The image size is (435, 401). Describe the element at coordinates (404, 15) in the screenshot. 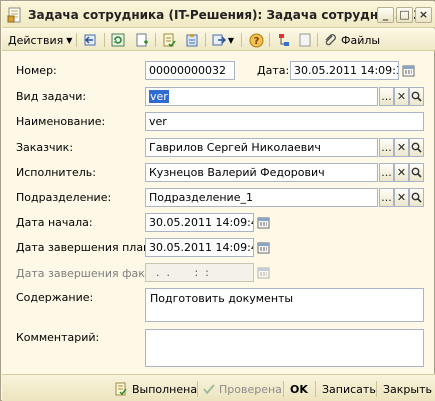

I see `maximize-button: □` at that location.